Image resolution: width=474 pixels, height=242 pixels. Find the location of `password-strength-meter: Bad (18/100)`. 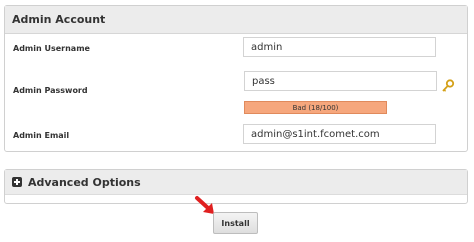

password-strength-meter: Bad (18/100) is located at coordinates (315, 107).